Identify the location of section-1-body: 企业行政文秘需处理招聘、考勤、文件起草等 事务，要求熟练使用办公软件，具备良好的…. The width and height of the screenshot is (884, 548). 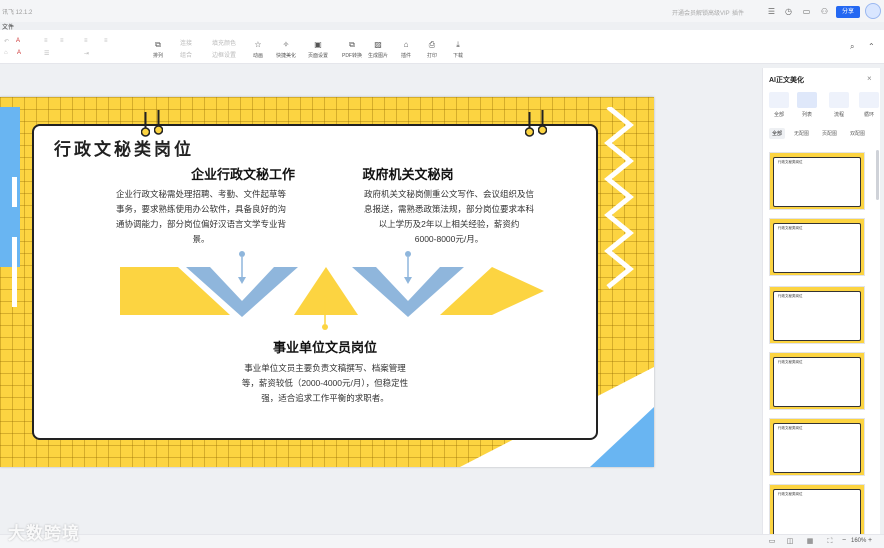
(201, 217).